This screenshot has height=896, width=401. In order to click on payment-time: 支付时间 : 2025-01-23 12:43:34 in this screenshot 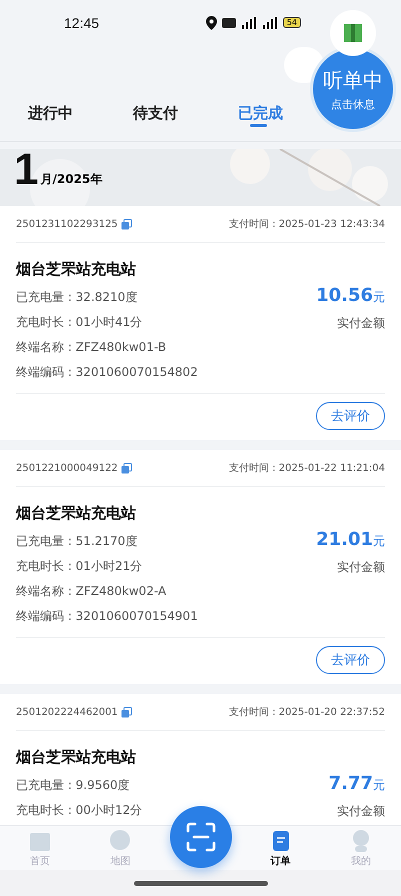, I will do `click(307, 224)`.